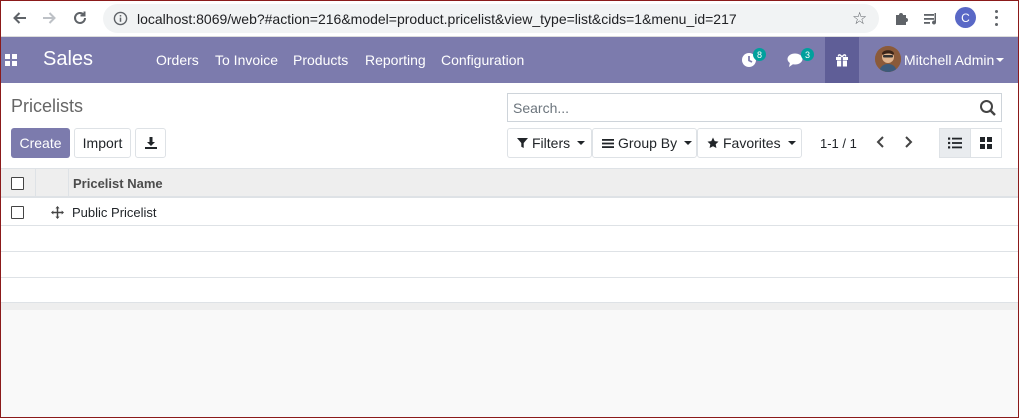 Image resolution: width=1019 pixels, height=418 pixels. I want to click on gift-icon, so click(842, 60).